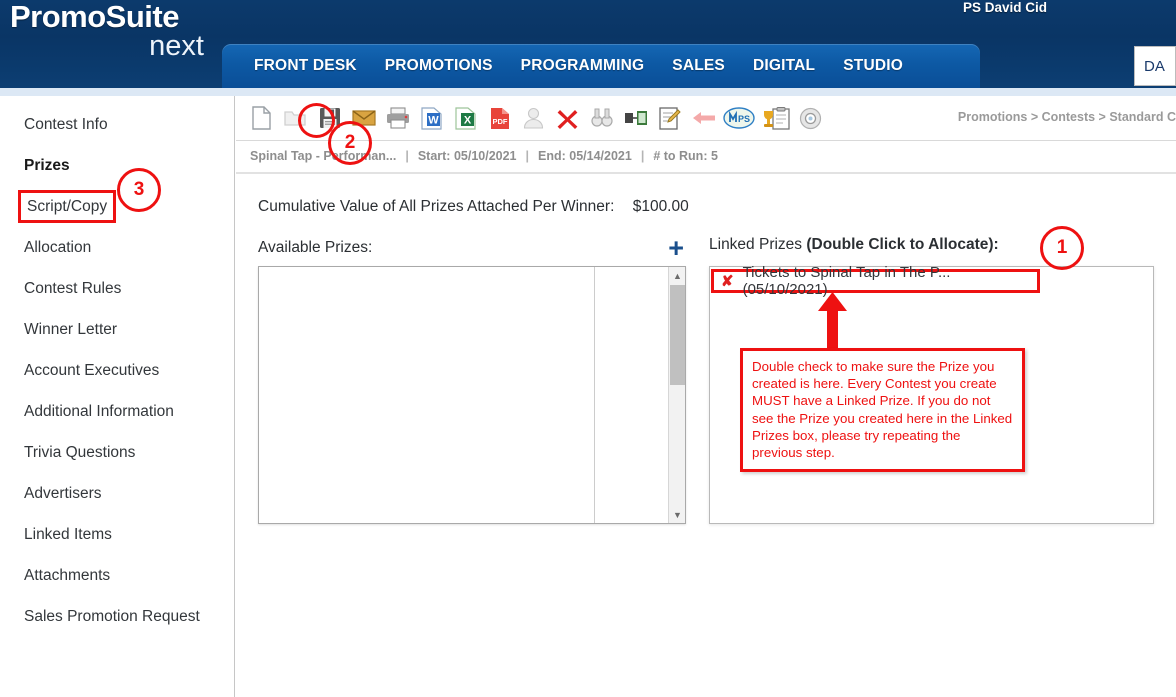 The width and height of the screenshot is (1176, 697). I want to click on sidebar-item-label: Account Executives, so click(92, 370).